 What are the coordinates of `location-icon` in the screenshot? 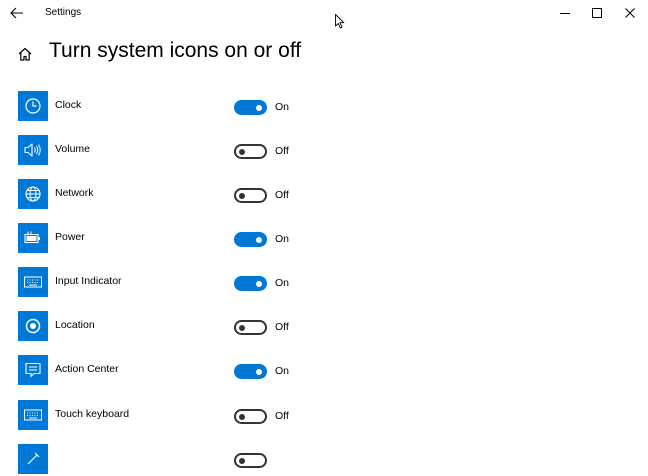 It's located at (33, 326).